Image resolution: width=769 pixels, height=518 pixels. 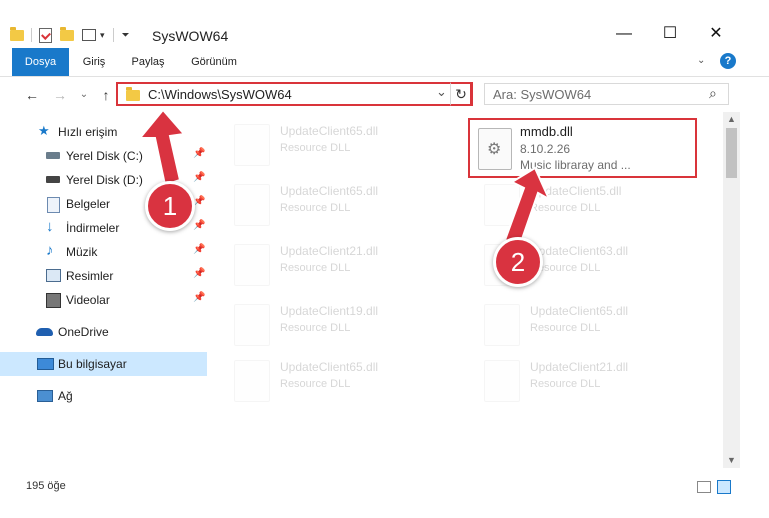 What do you see at coordinates (344, 177) in the screenshot?
I see `annotation-overlay` at bounding box center [344, 177].